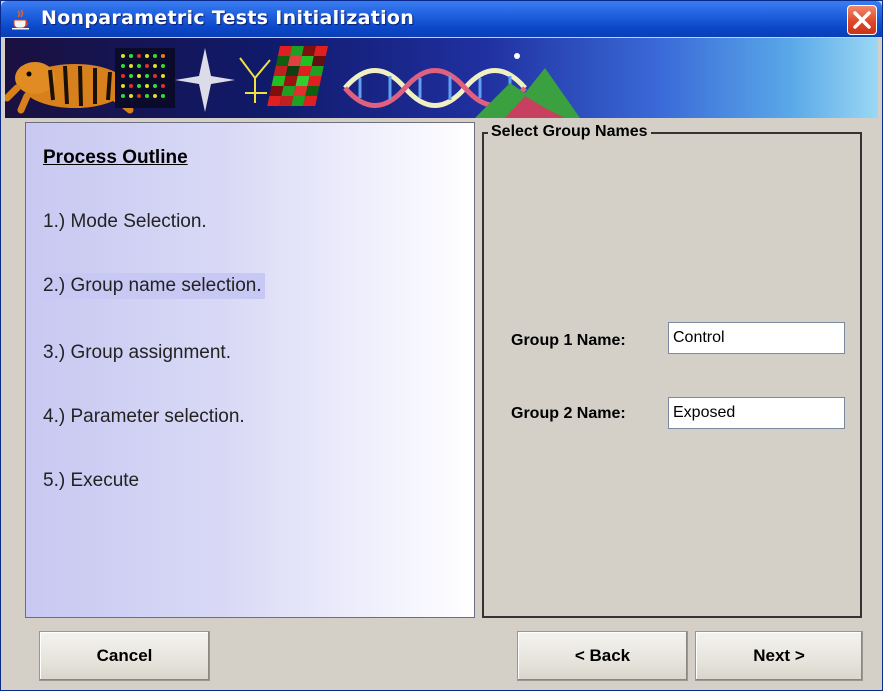 This screenshot has height=691, width=883. What do you see at coordinates (91, 480) in the screenshot?
I see `outline-step-execute: 5.) Execute` at bounding box center [91, 480].